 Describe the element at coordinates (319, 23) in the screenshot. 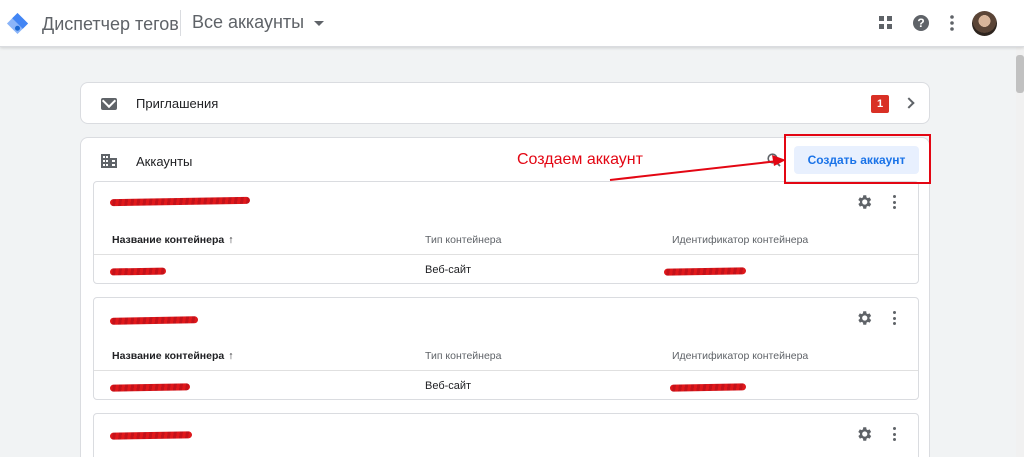

I see `caret-down-icon` at that location.